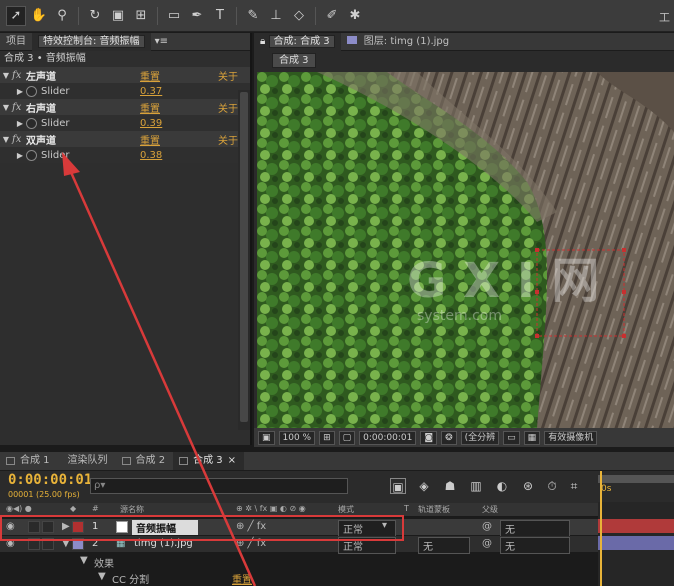 The height and width of the screenshot is (586, 674). Describe the element at coordinates (327, 437) in the screenshot. I see `safe-margins-icon: ⊞` at that location.